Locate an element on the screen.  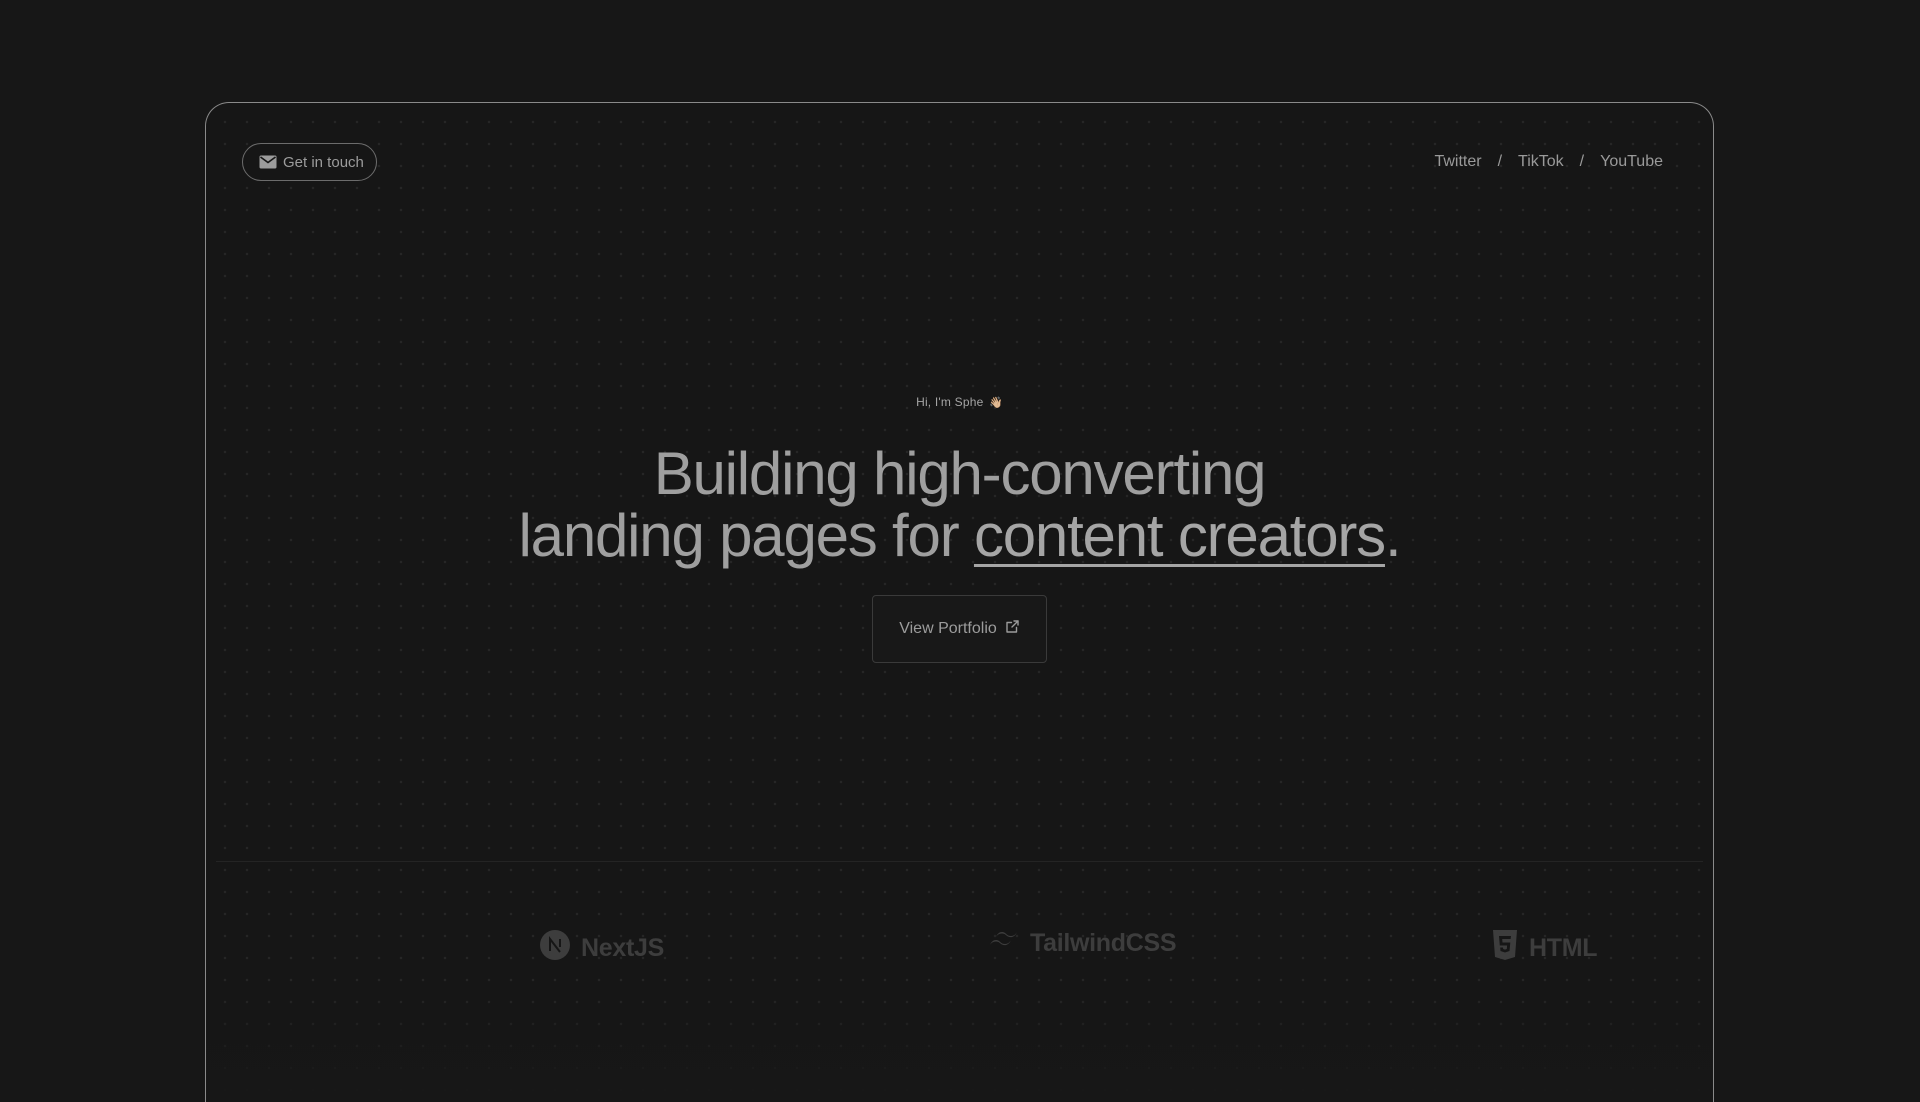
tech-nextjs: NextJS is located at coordinates (601, 948).